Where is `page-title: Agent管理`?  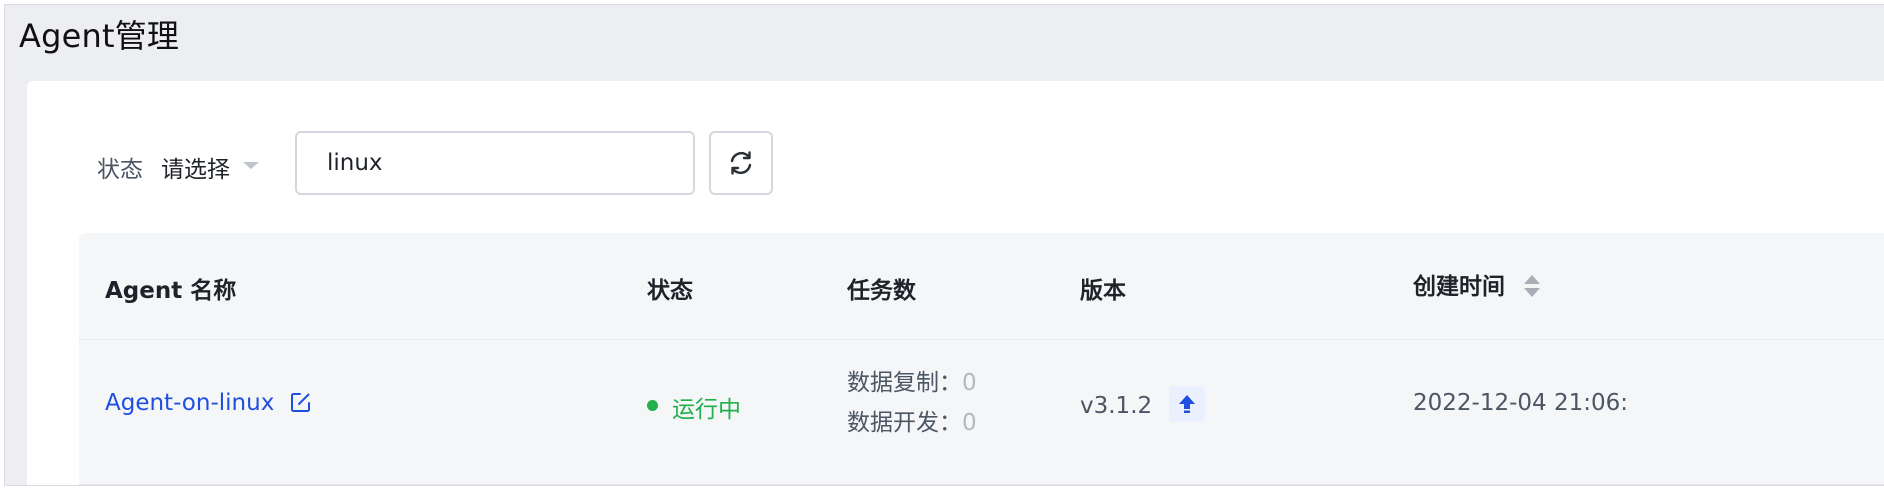 page-title: Agent管理 is located at coordinates (99, 36).